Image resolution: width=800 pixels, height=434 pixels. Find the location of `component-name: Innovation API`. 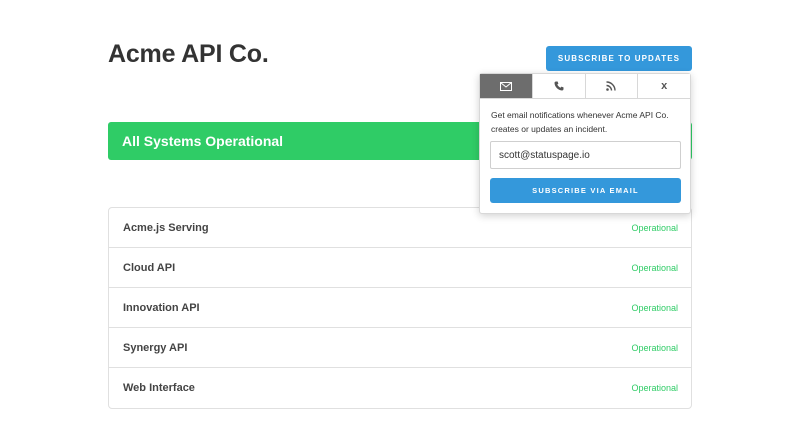

component-name: Innovation API is located at coordinates (161, 308).